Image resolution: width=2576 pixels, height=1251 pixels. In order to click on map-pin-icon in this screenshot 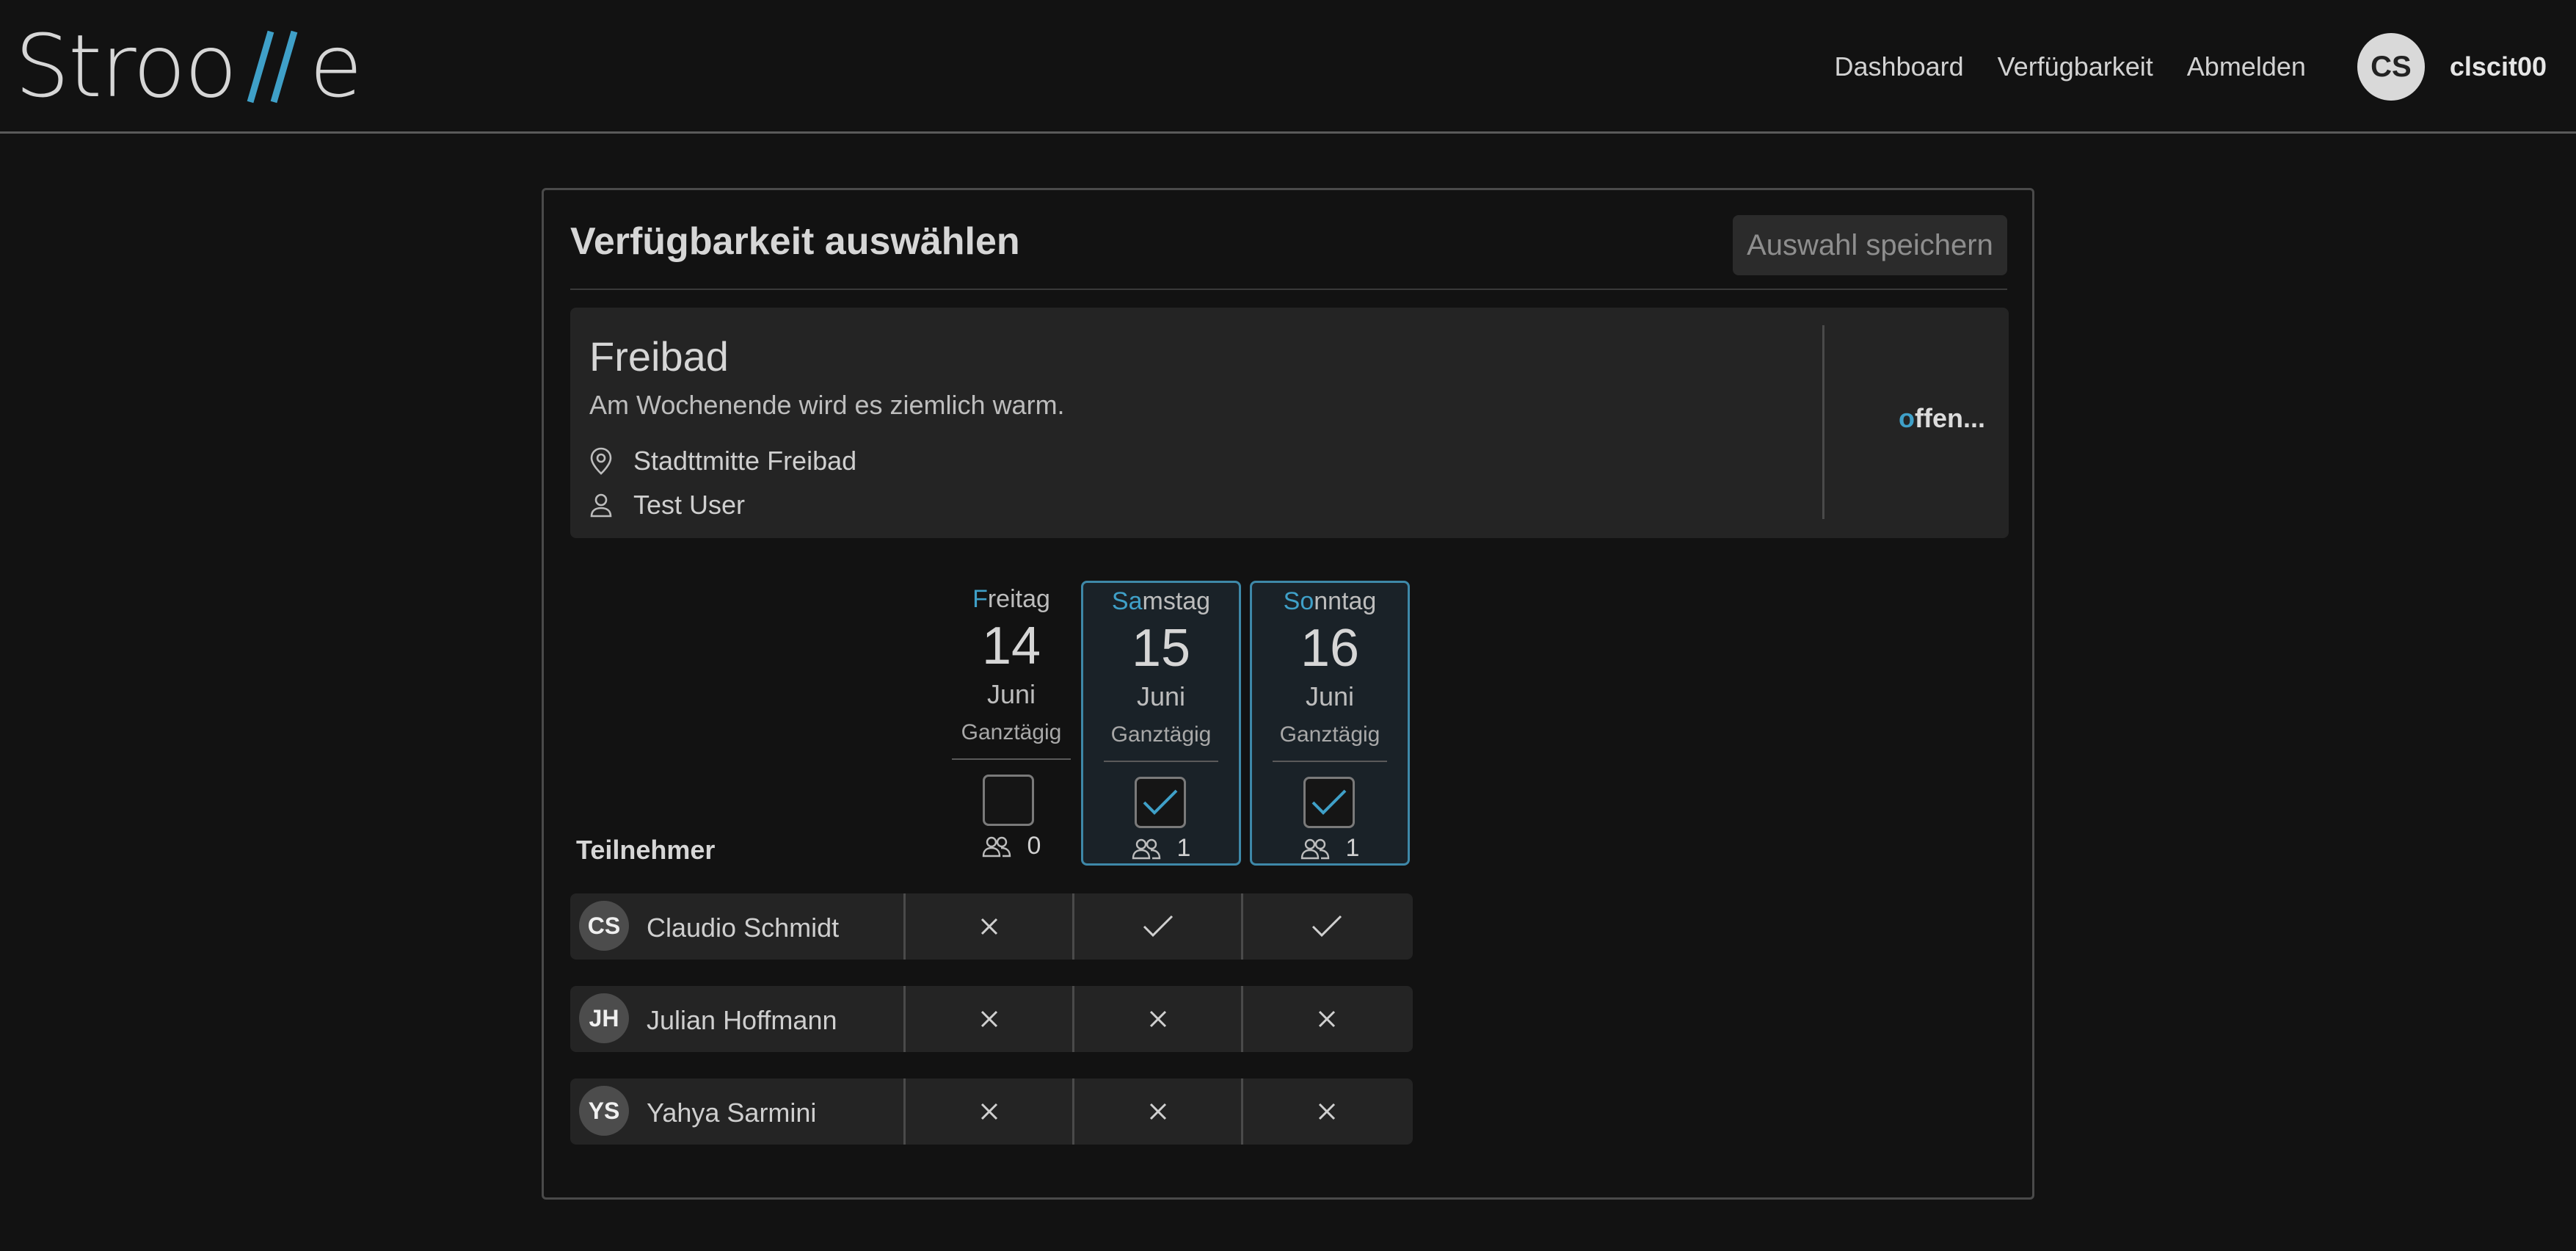, I will do `click(601, 461)`.